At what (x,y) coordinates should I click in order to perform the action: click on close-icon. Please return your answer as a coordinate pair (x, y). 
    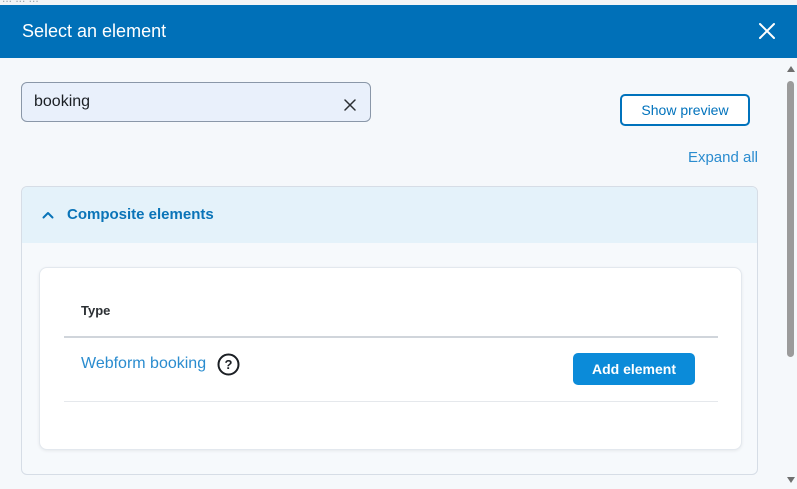
    Looking at the image, I should click on (767, 31).